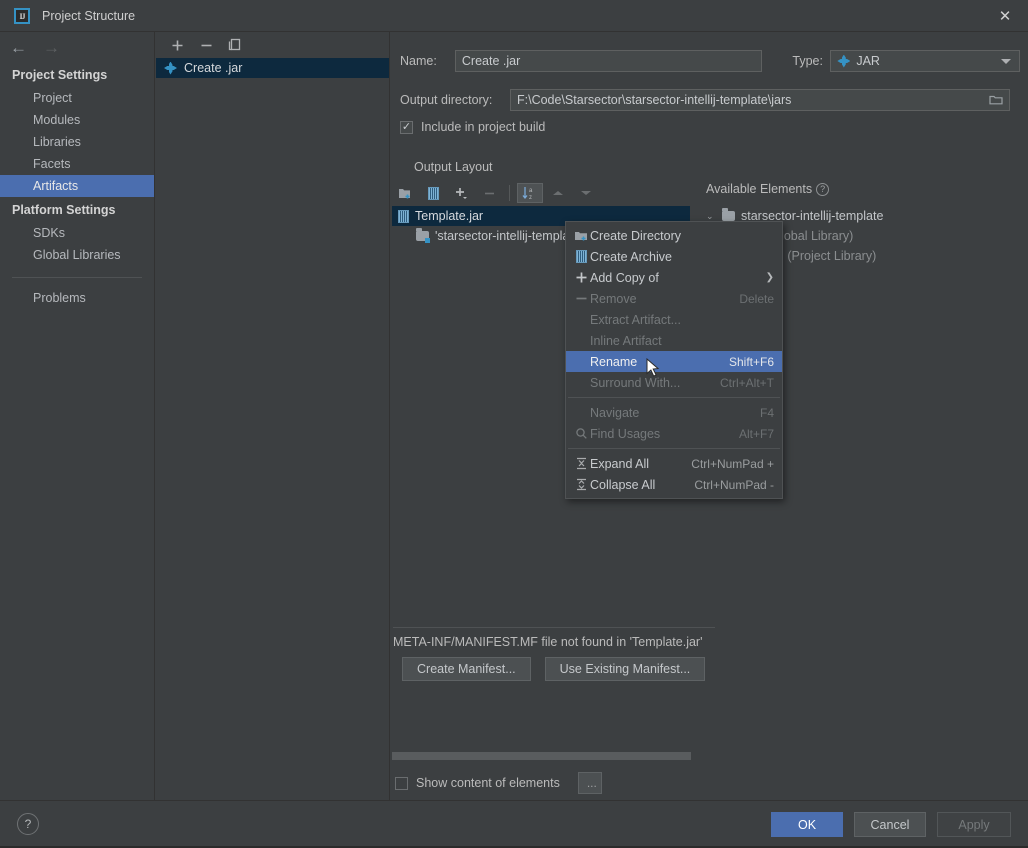 The image size is (1028, 848). What do you see at coordinates (581, 433) in the screenshot?
I see `search-icon` at bounding box center [581, 433].